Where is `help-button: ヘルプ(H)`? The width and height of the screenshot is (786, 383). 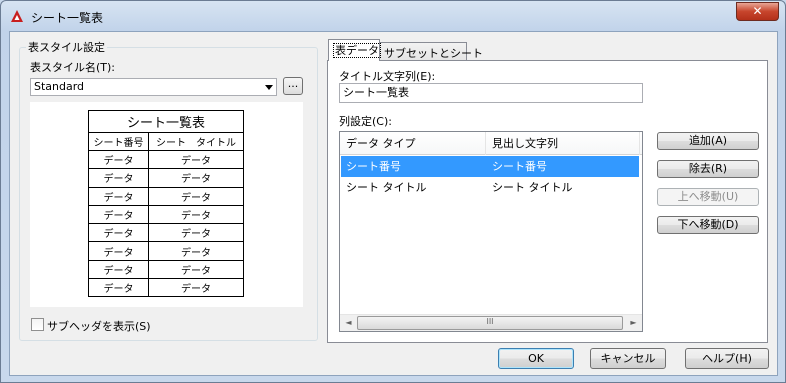
help-button: ヘルプ(H) is located at coordinates (727, 358).